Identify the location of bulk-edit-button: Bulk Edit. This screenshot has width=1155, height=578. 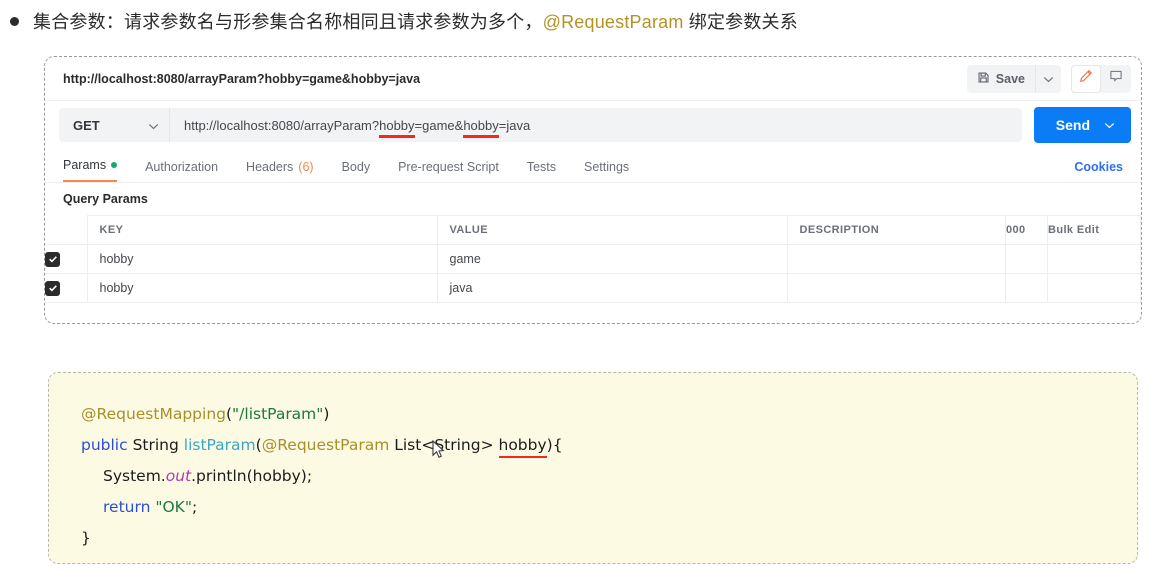
(1094, 230).